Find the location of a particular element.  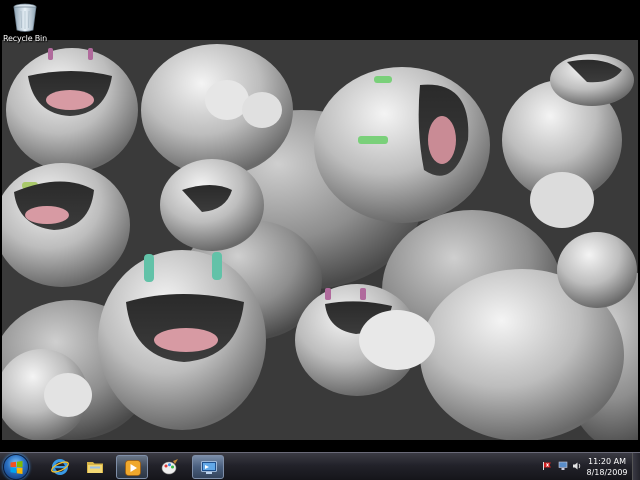

paint-icon is located at coordinates (169, 467).